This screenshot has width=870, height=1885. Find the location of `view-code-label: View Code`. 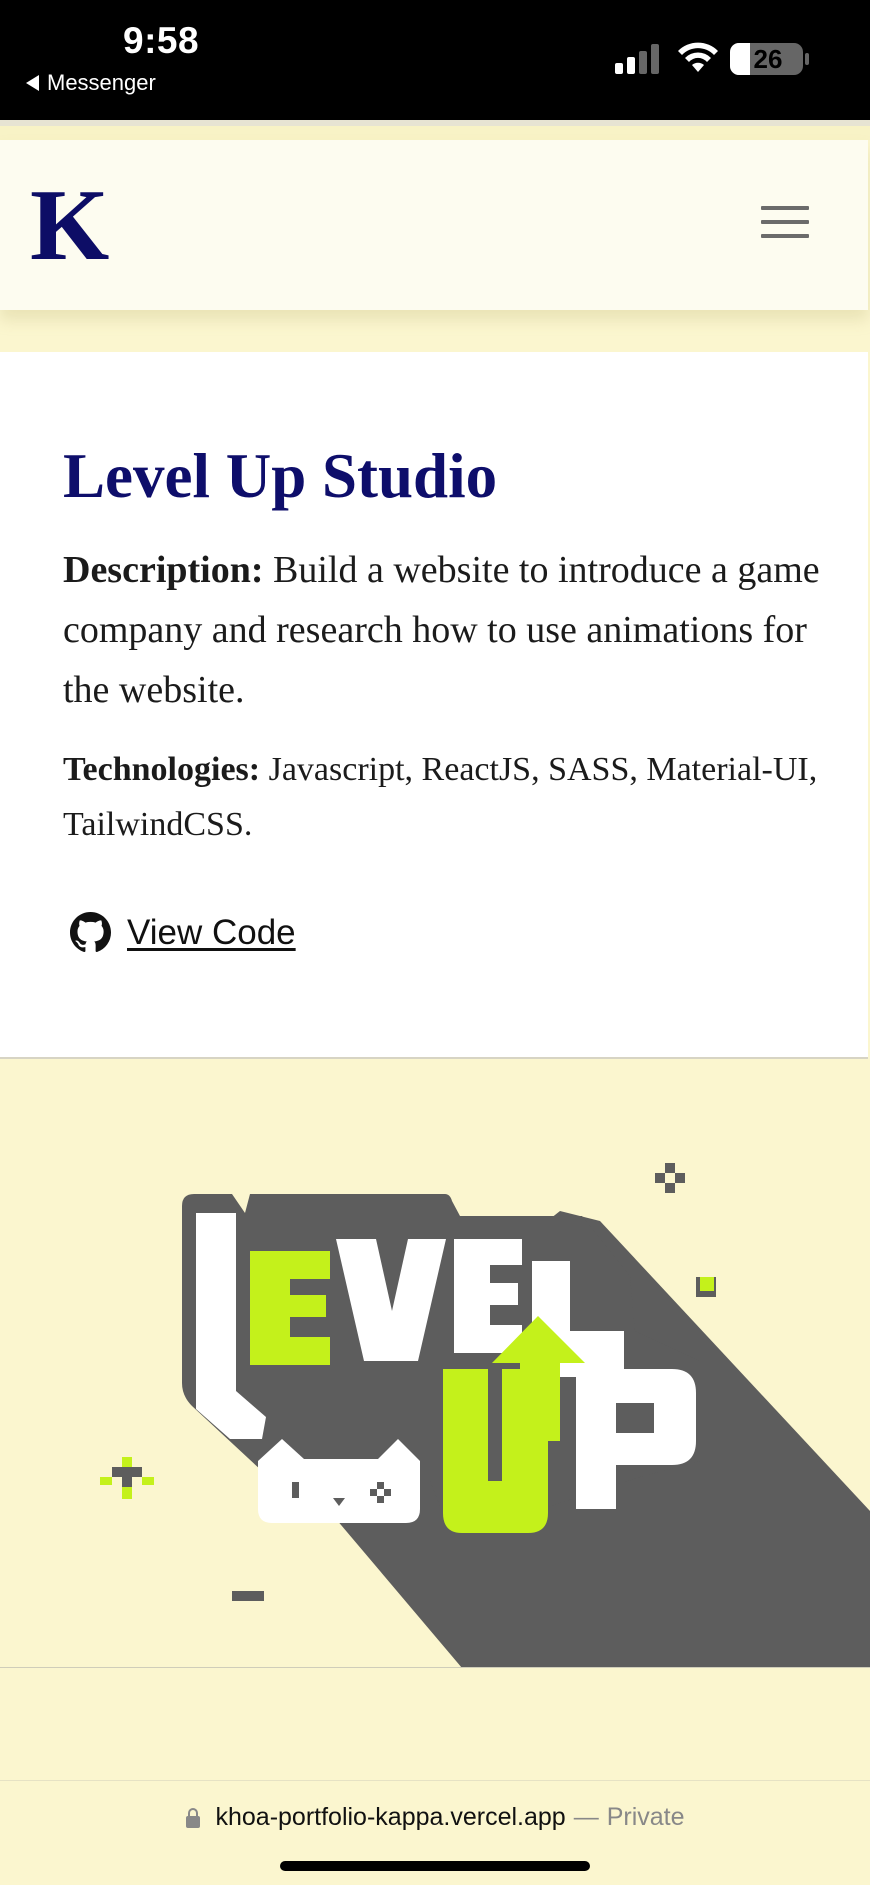

view-code-label: View Code is located at coordinates (211, 932).